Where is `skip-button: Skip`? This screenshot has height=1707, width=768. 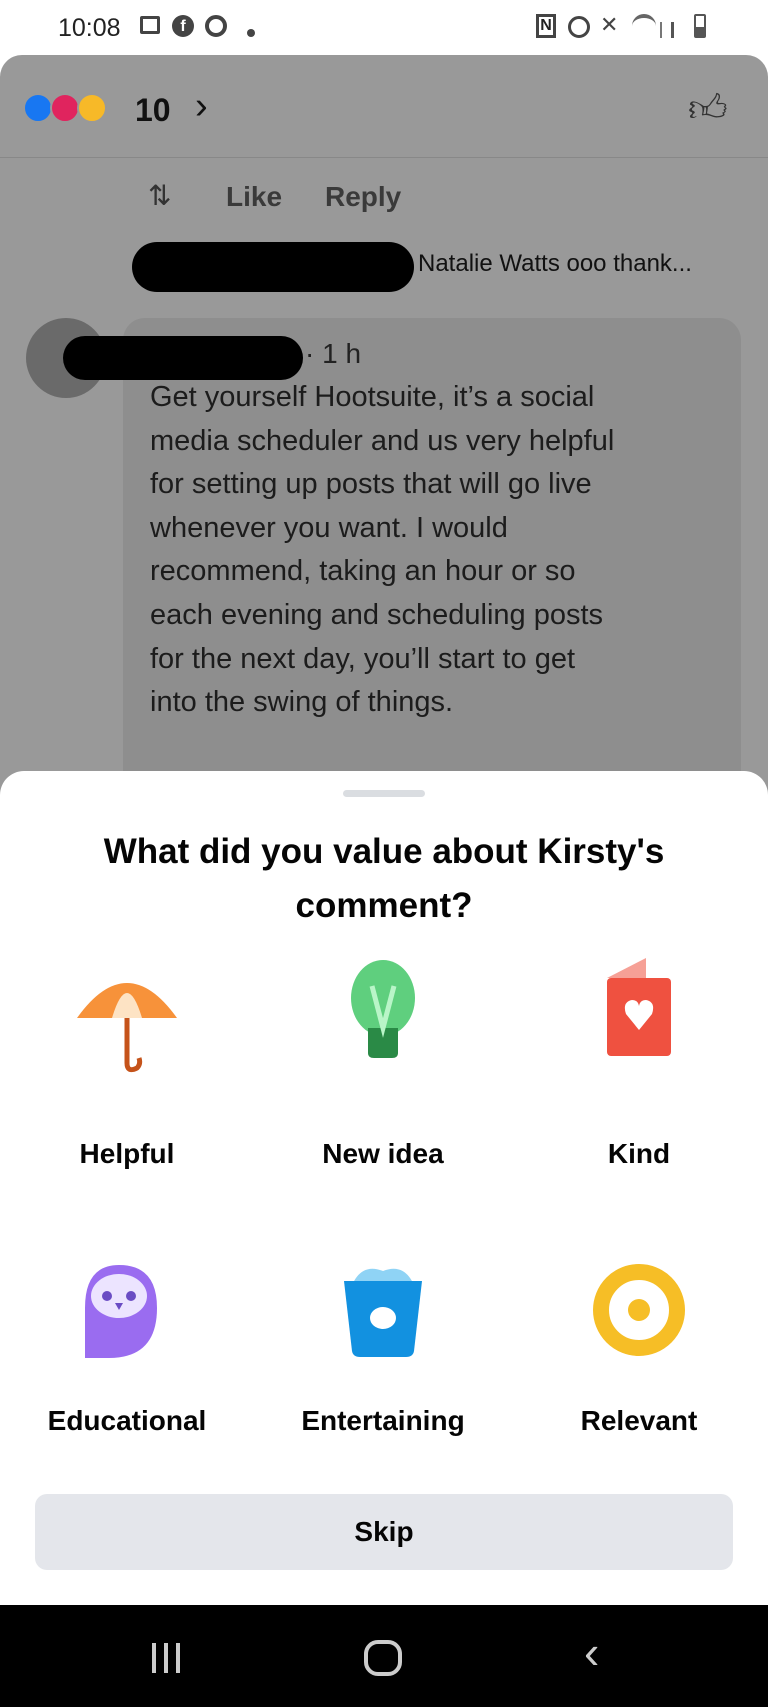
skip-button: Skip is located at coordinates (384, 1532).